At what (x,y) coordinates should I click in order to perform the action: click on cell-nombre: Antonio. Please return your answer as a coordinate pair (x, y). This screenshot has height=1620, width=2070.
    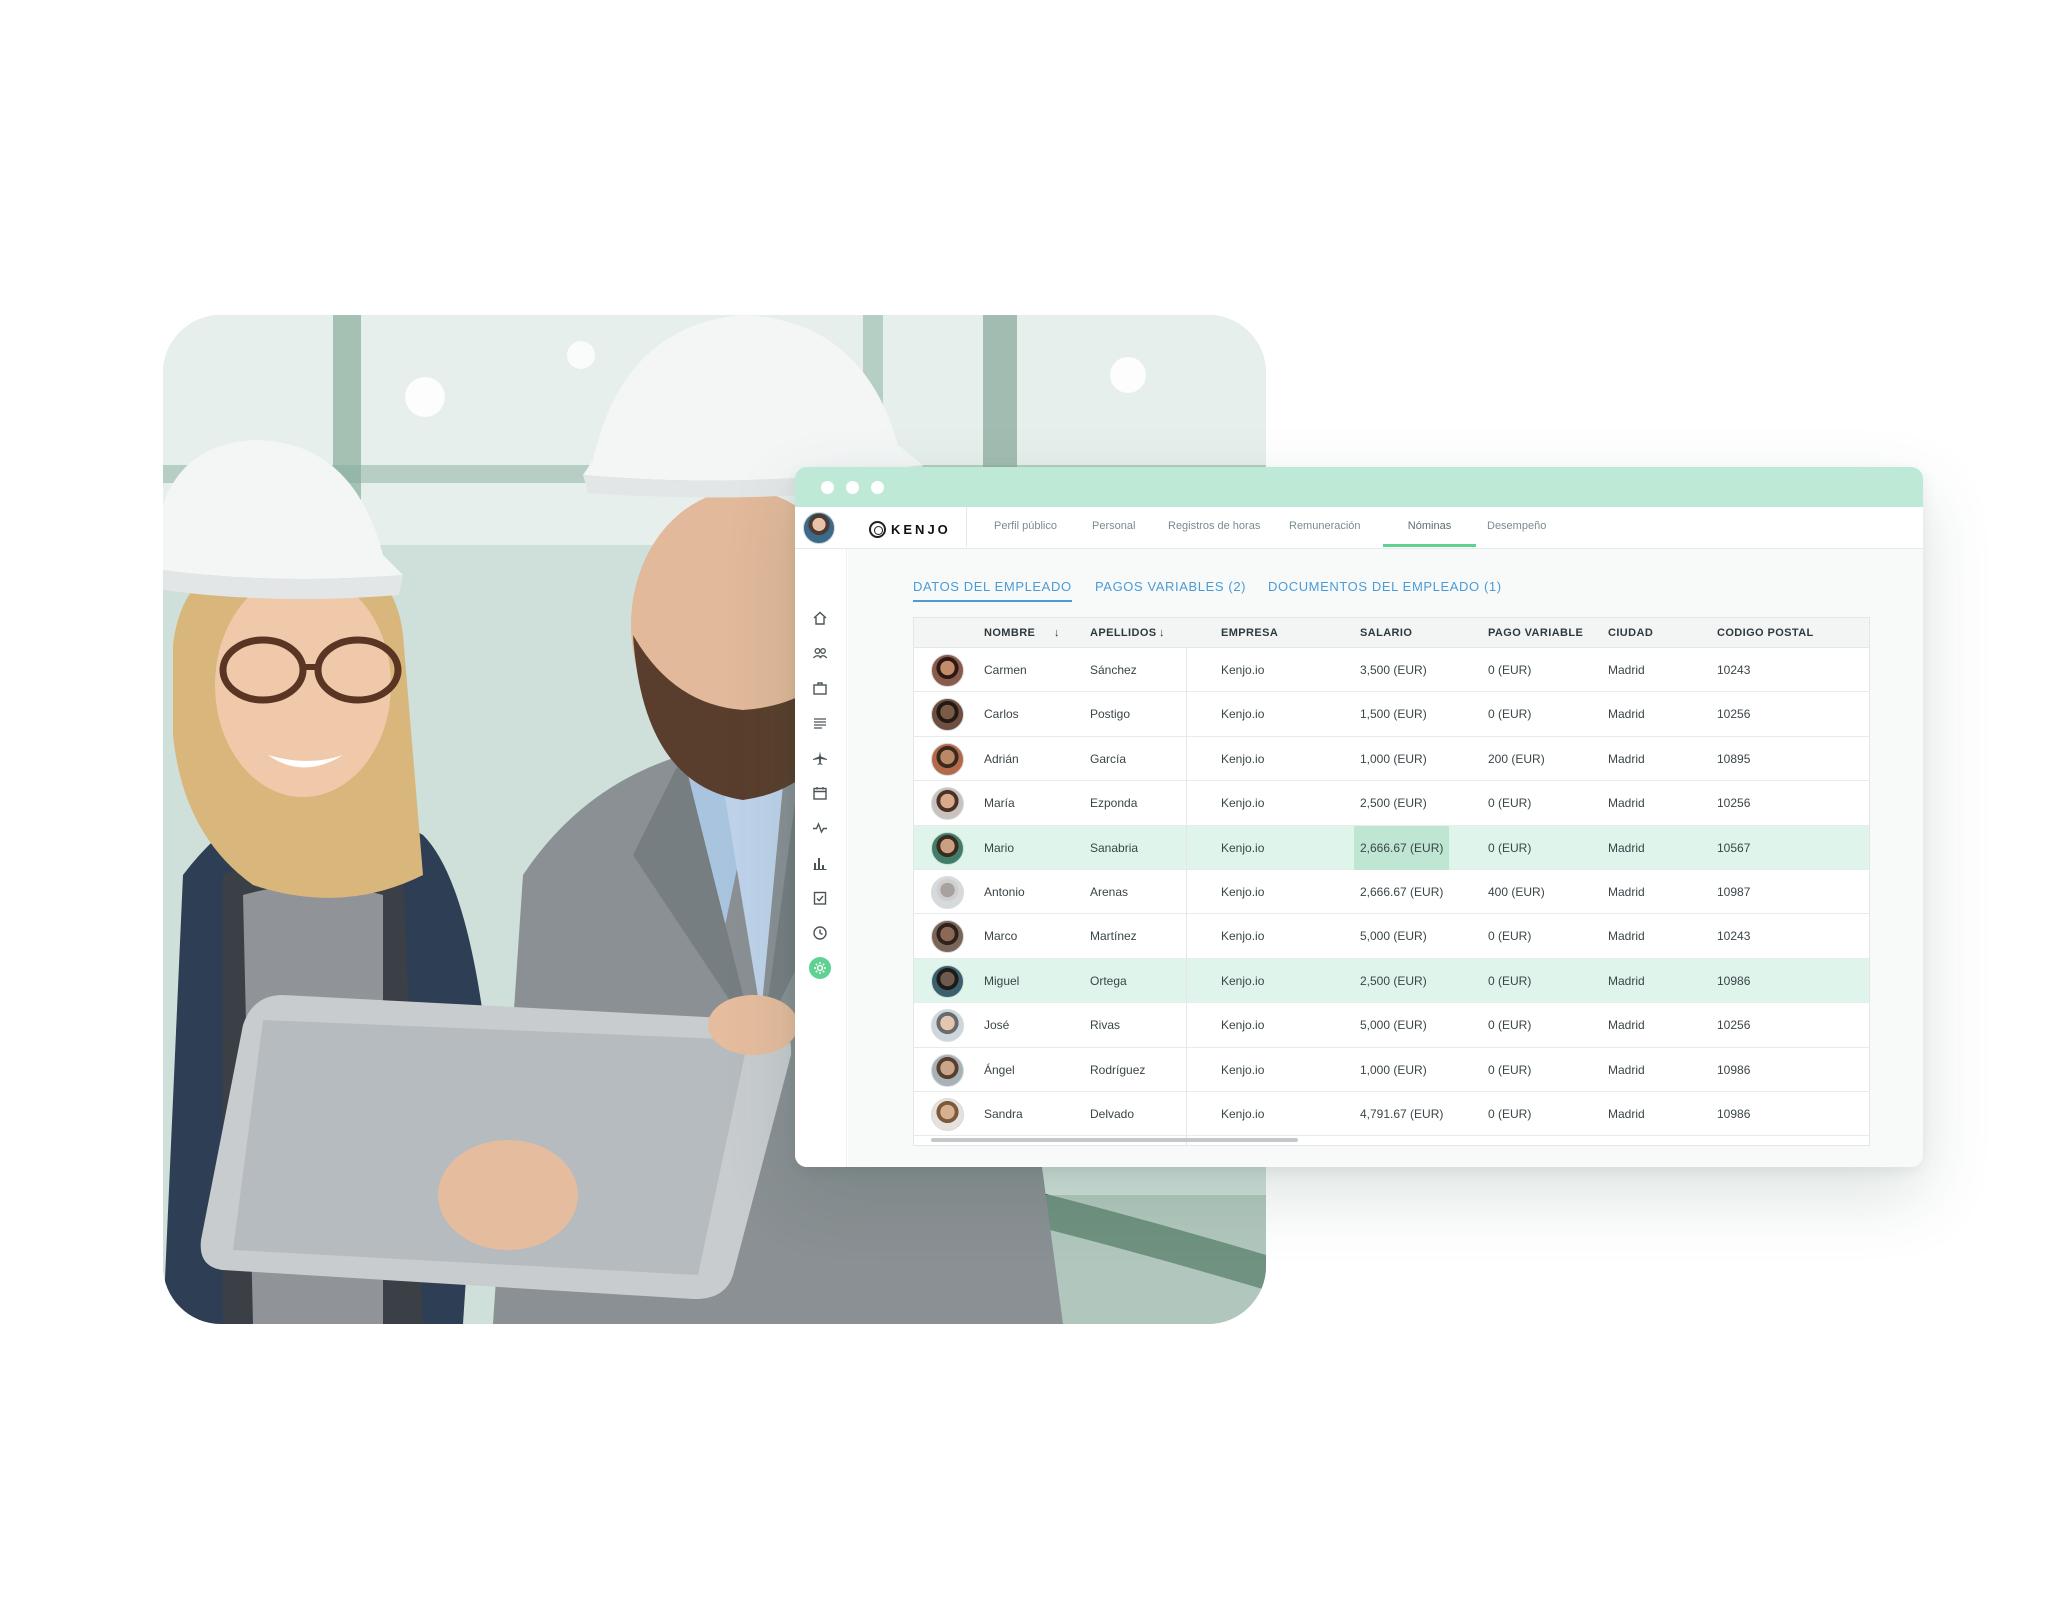
    Looking at the image, I should click on (1004, 891).